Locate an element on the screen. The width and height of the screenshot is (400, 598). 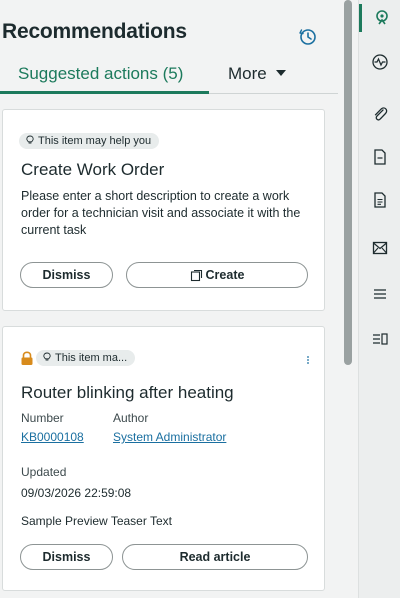
tab-suggested-actions: Suggested actions (5) is located at coordinates (104, 77).